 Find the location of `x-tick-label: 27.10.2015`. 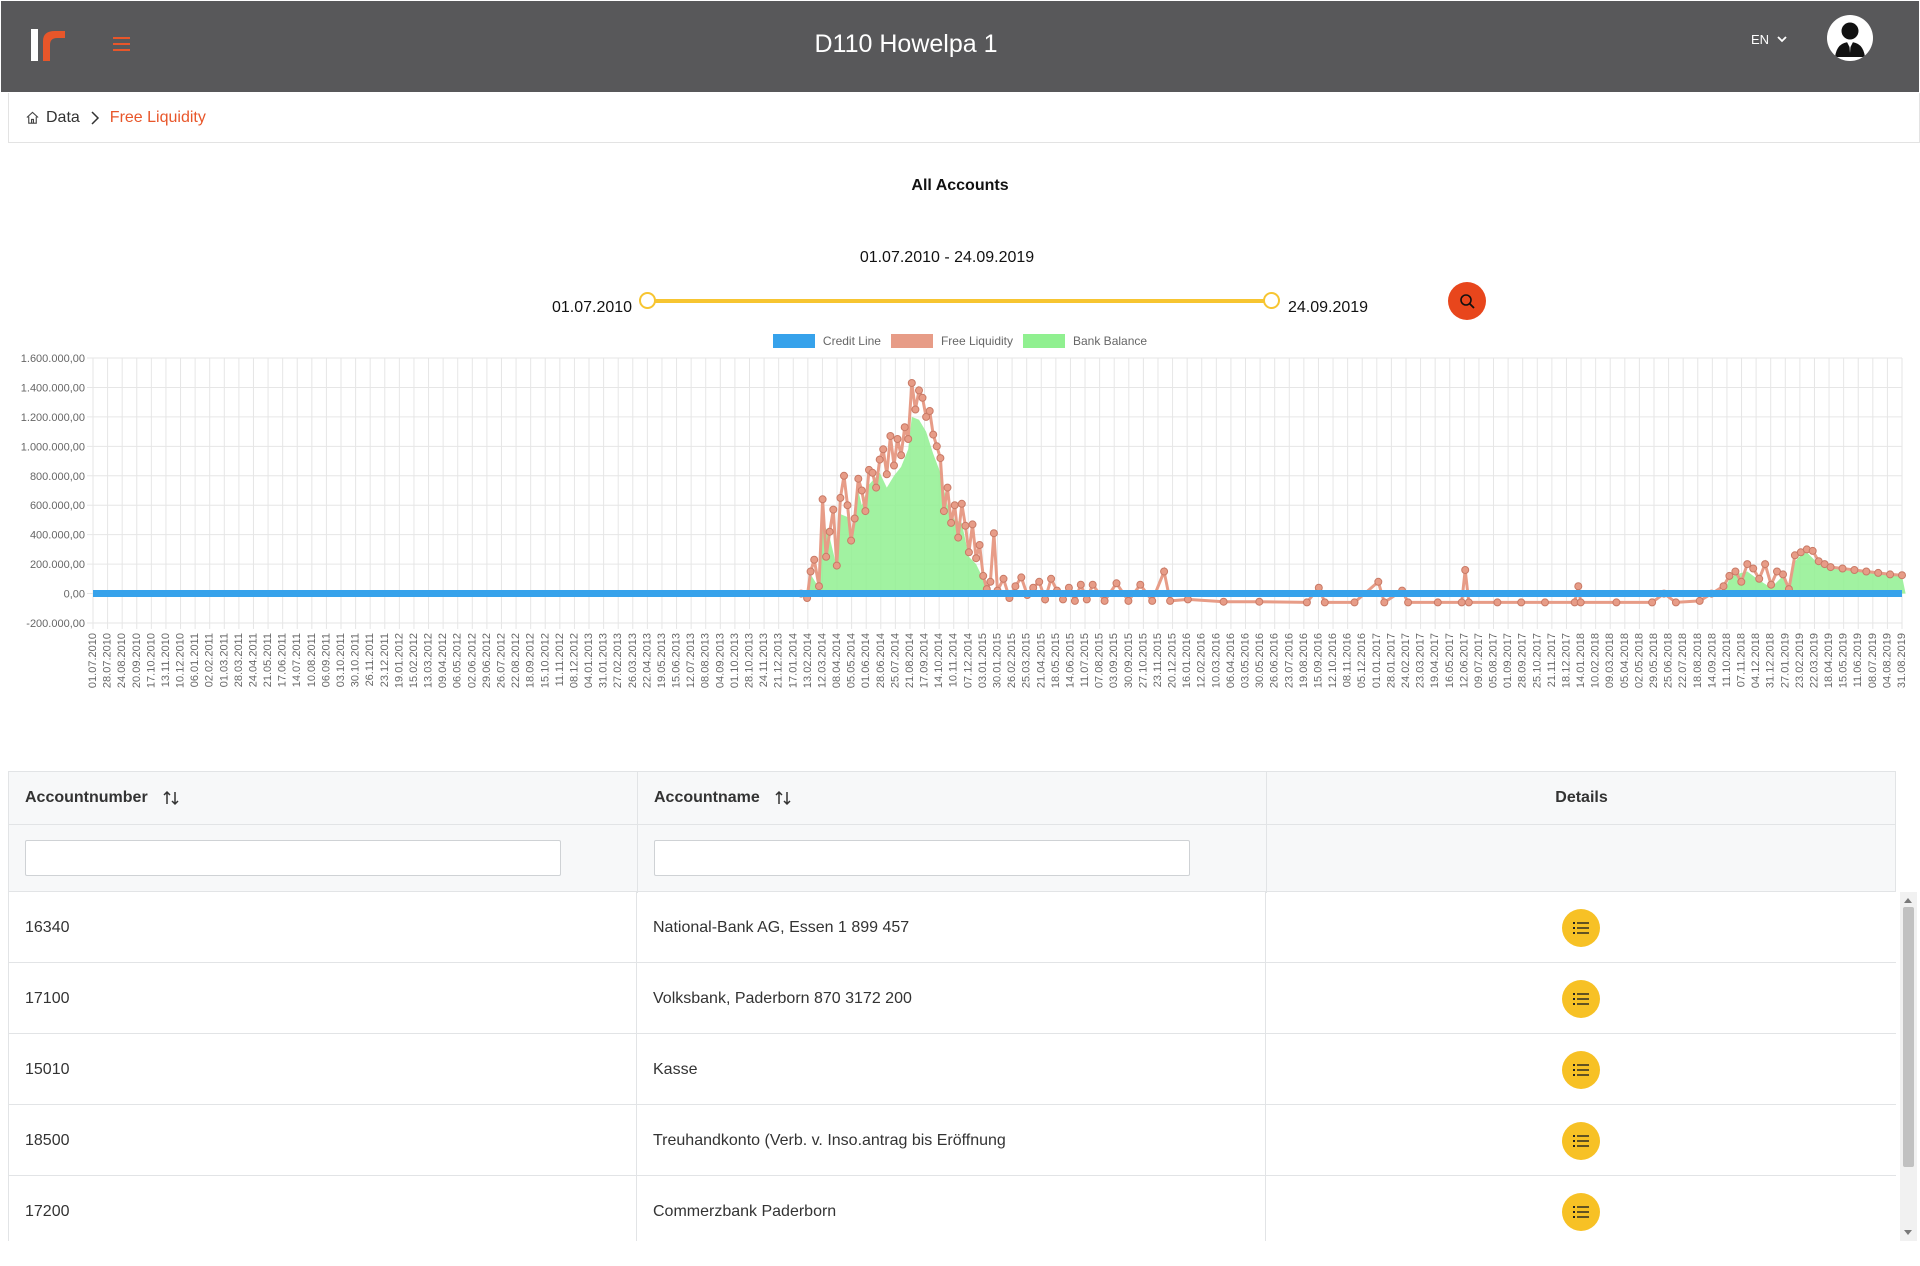

x-tick-label: 27.10.2015 is located at coordinates (1143, 660).